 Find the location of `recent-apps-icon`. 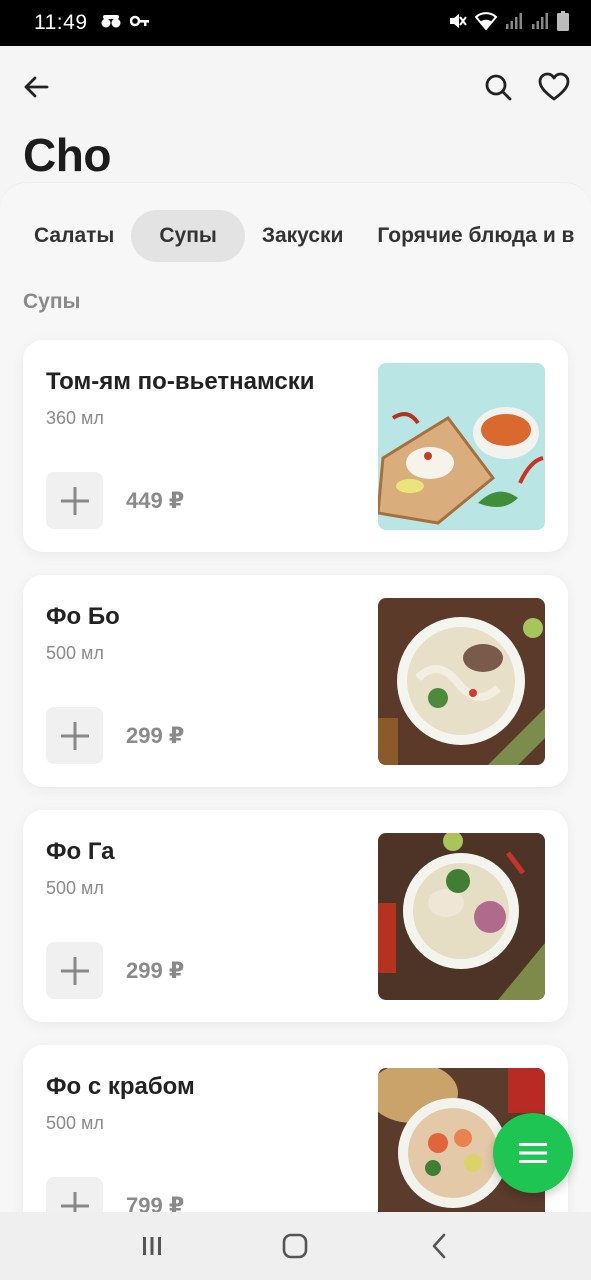

recent-apps-icon is located at coordinates (152, 1246).